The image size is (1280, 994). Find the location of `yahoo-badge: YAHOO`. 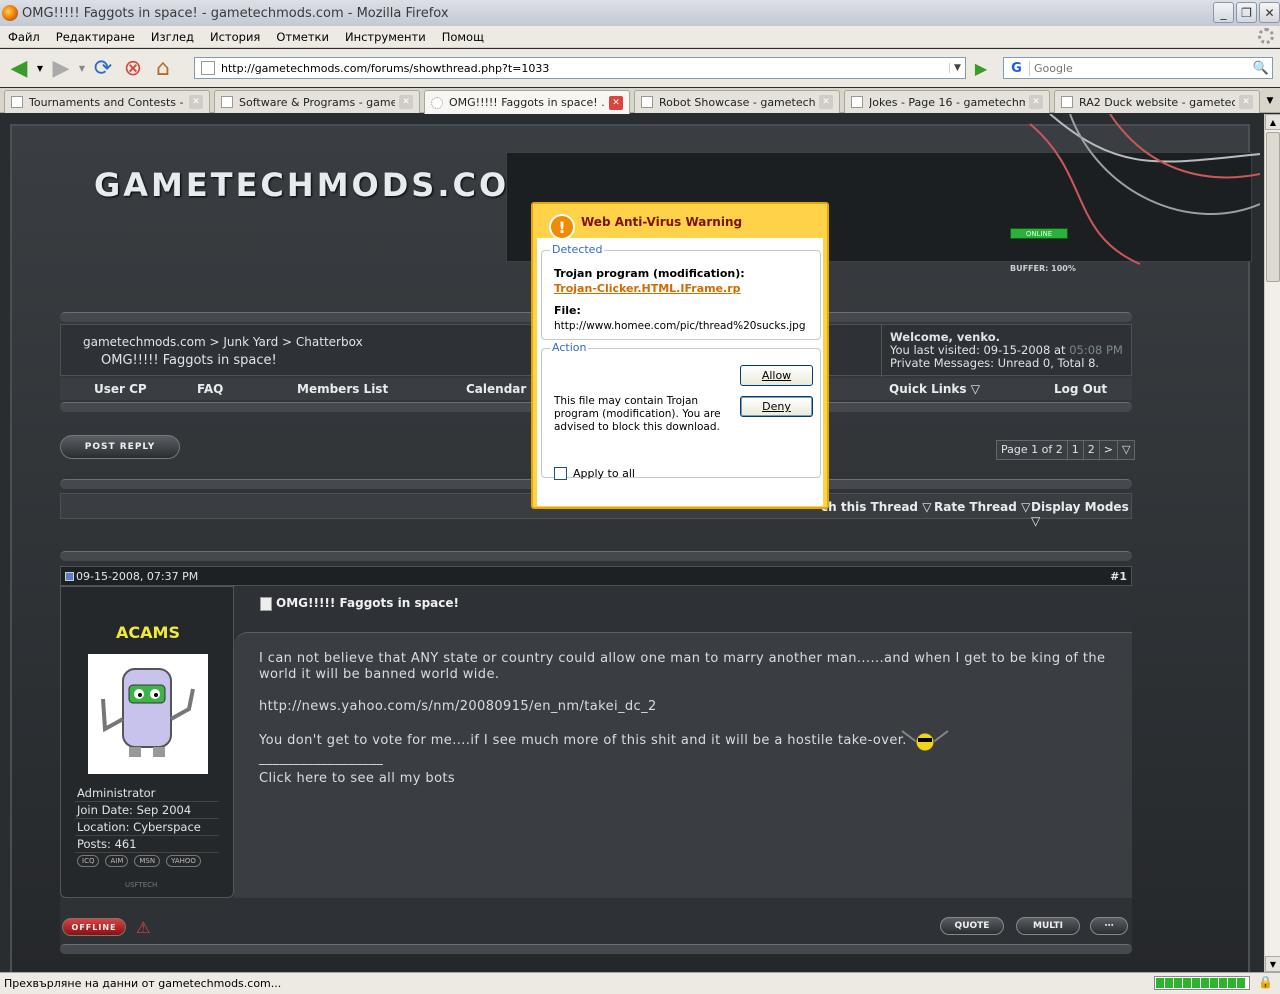

yahoo-badge: YAHOO is located at coordinates (183, 861).